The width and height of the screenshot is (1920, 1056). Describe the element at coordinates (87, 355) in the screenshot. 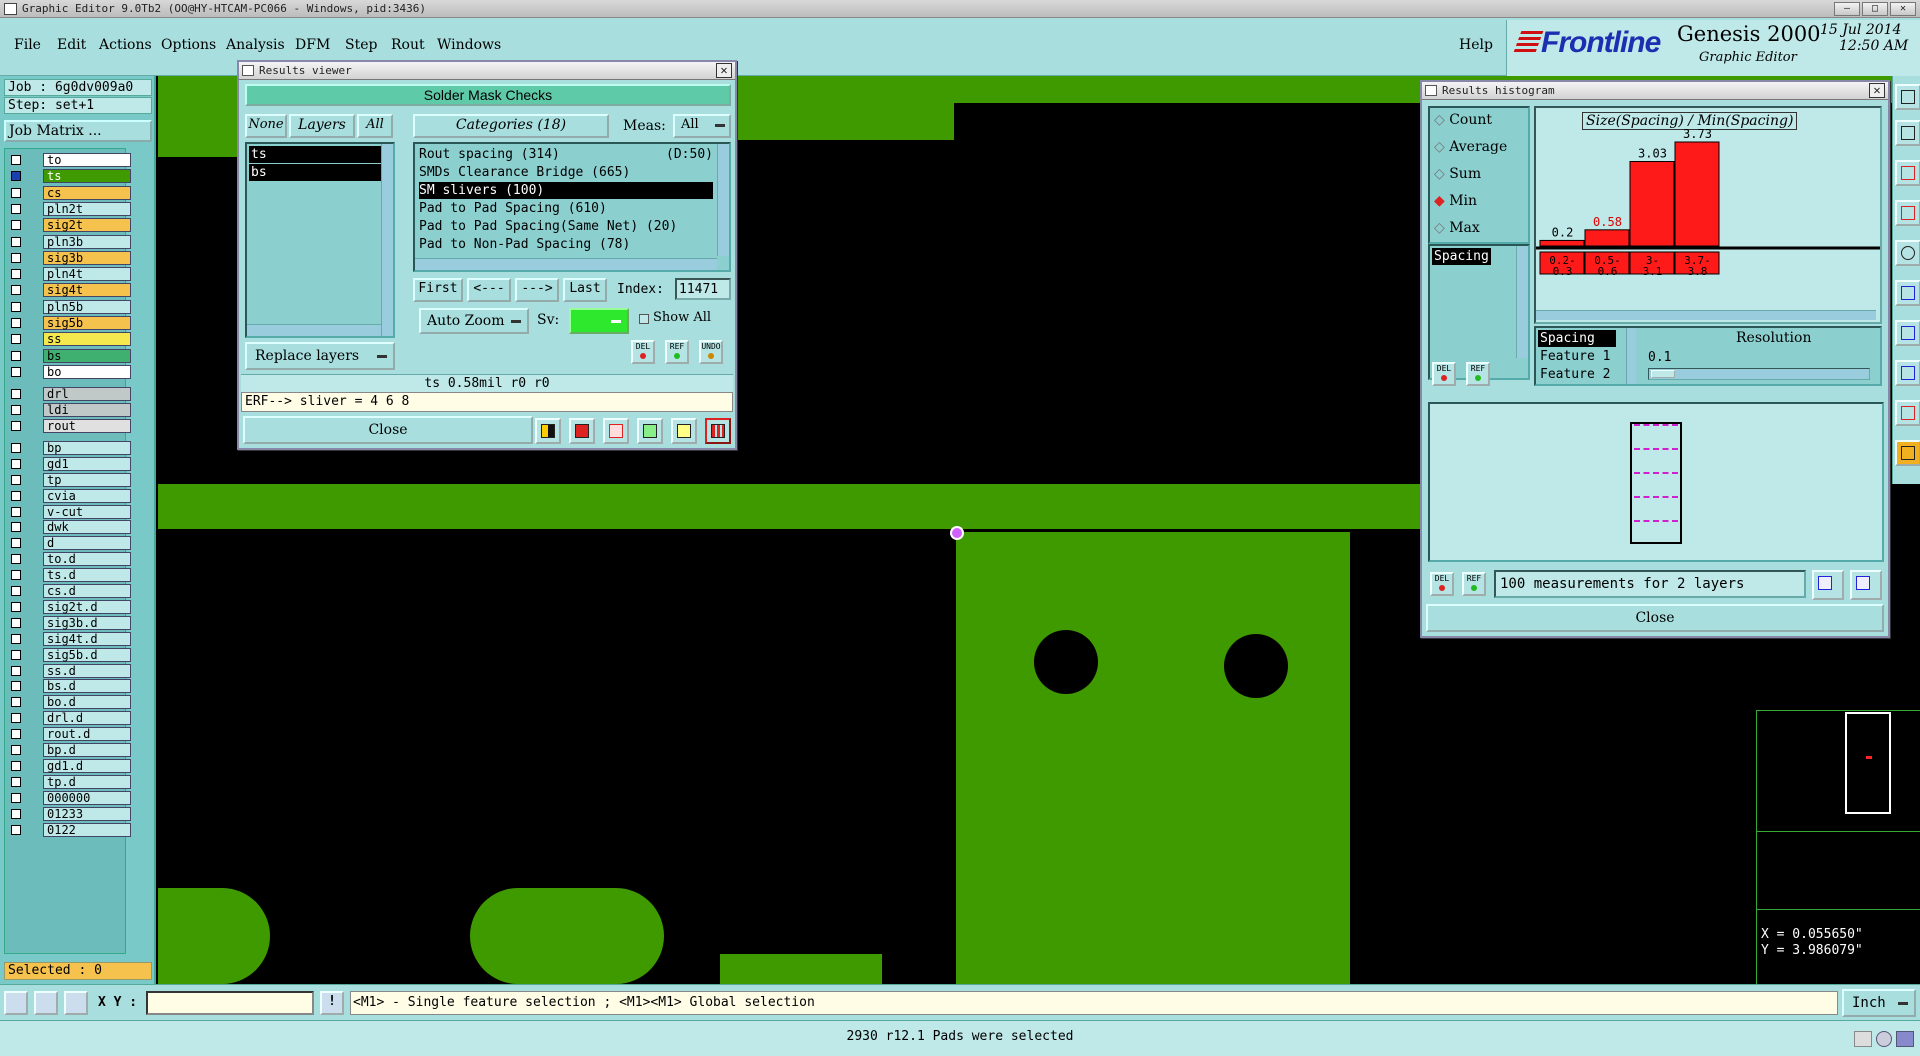

I see `layer-name: bs` at that location.